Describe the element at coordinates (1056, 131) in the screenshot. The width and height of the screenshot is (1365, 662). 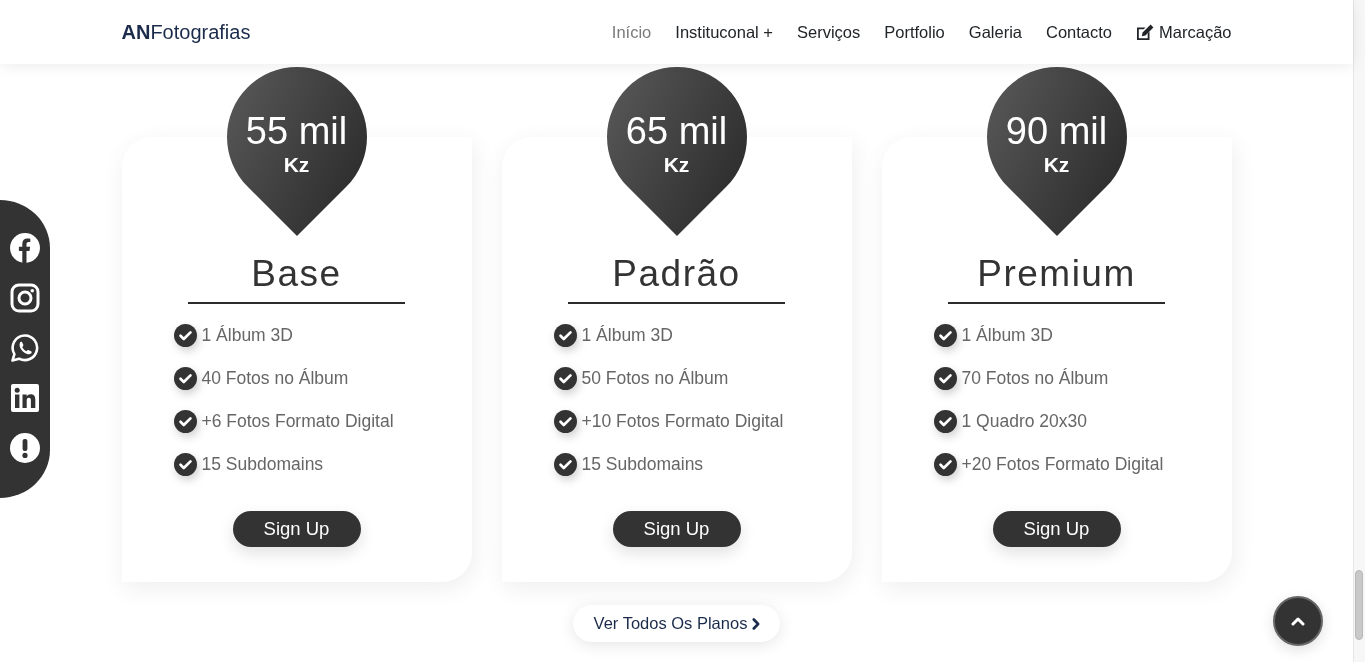
I see `plan-price: 90 mil` at that location.